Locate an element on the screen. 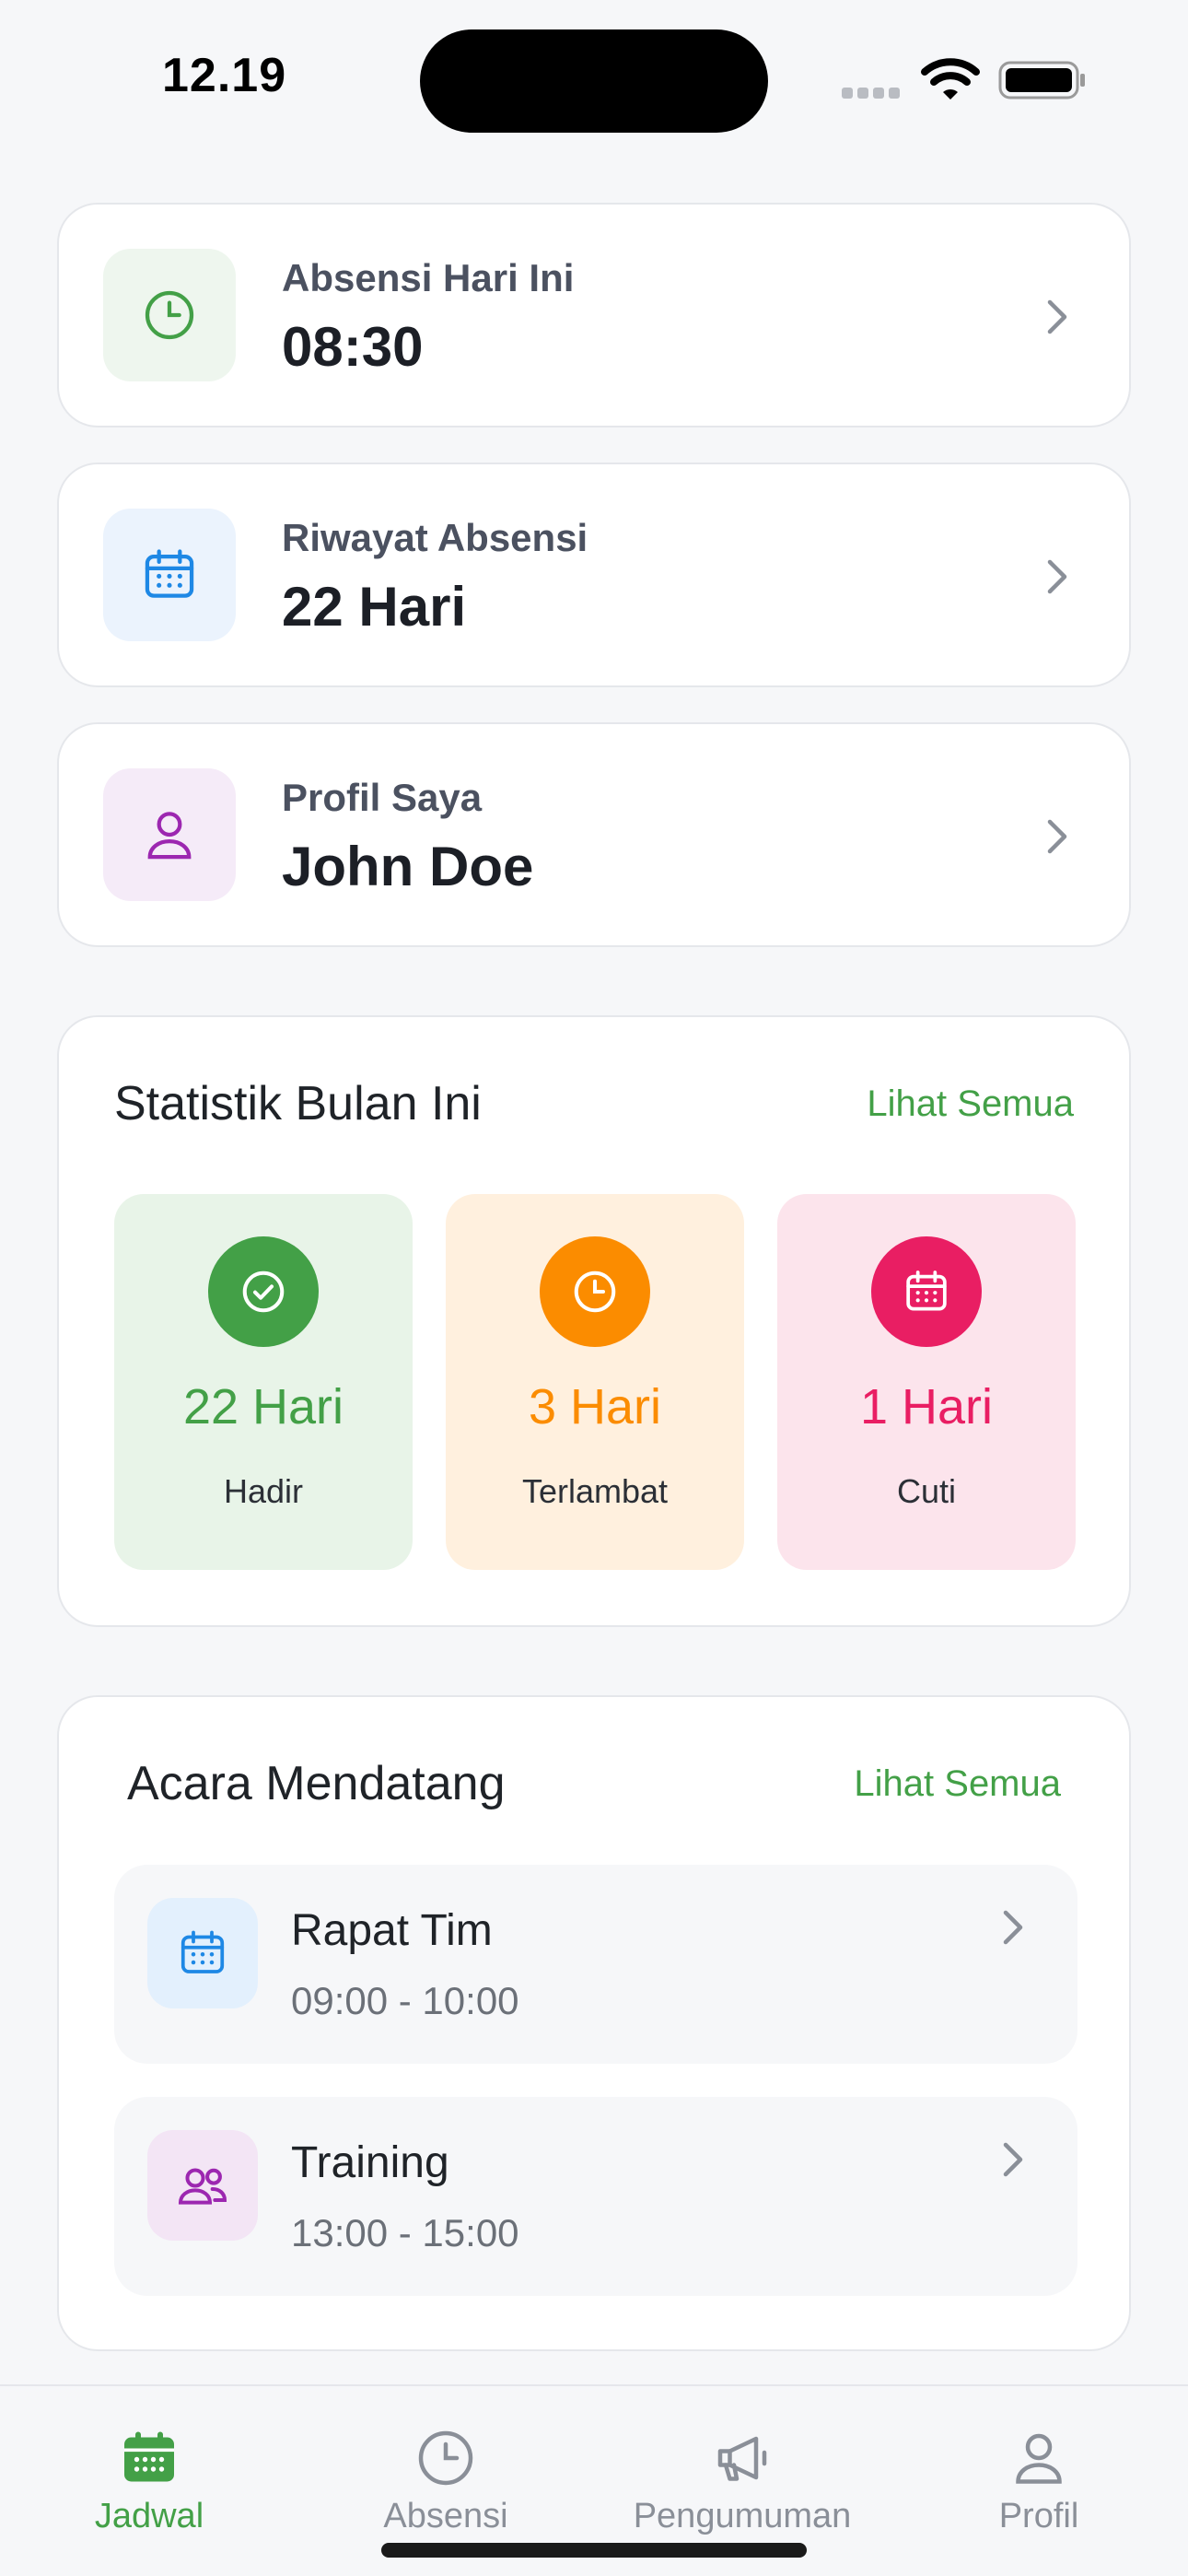 Image resolution: width=1188 pixels, height=2576 pixels. event-time: 09:00 - 10:00 is located at coordinates (405, 2000).